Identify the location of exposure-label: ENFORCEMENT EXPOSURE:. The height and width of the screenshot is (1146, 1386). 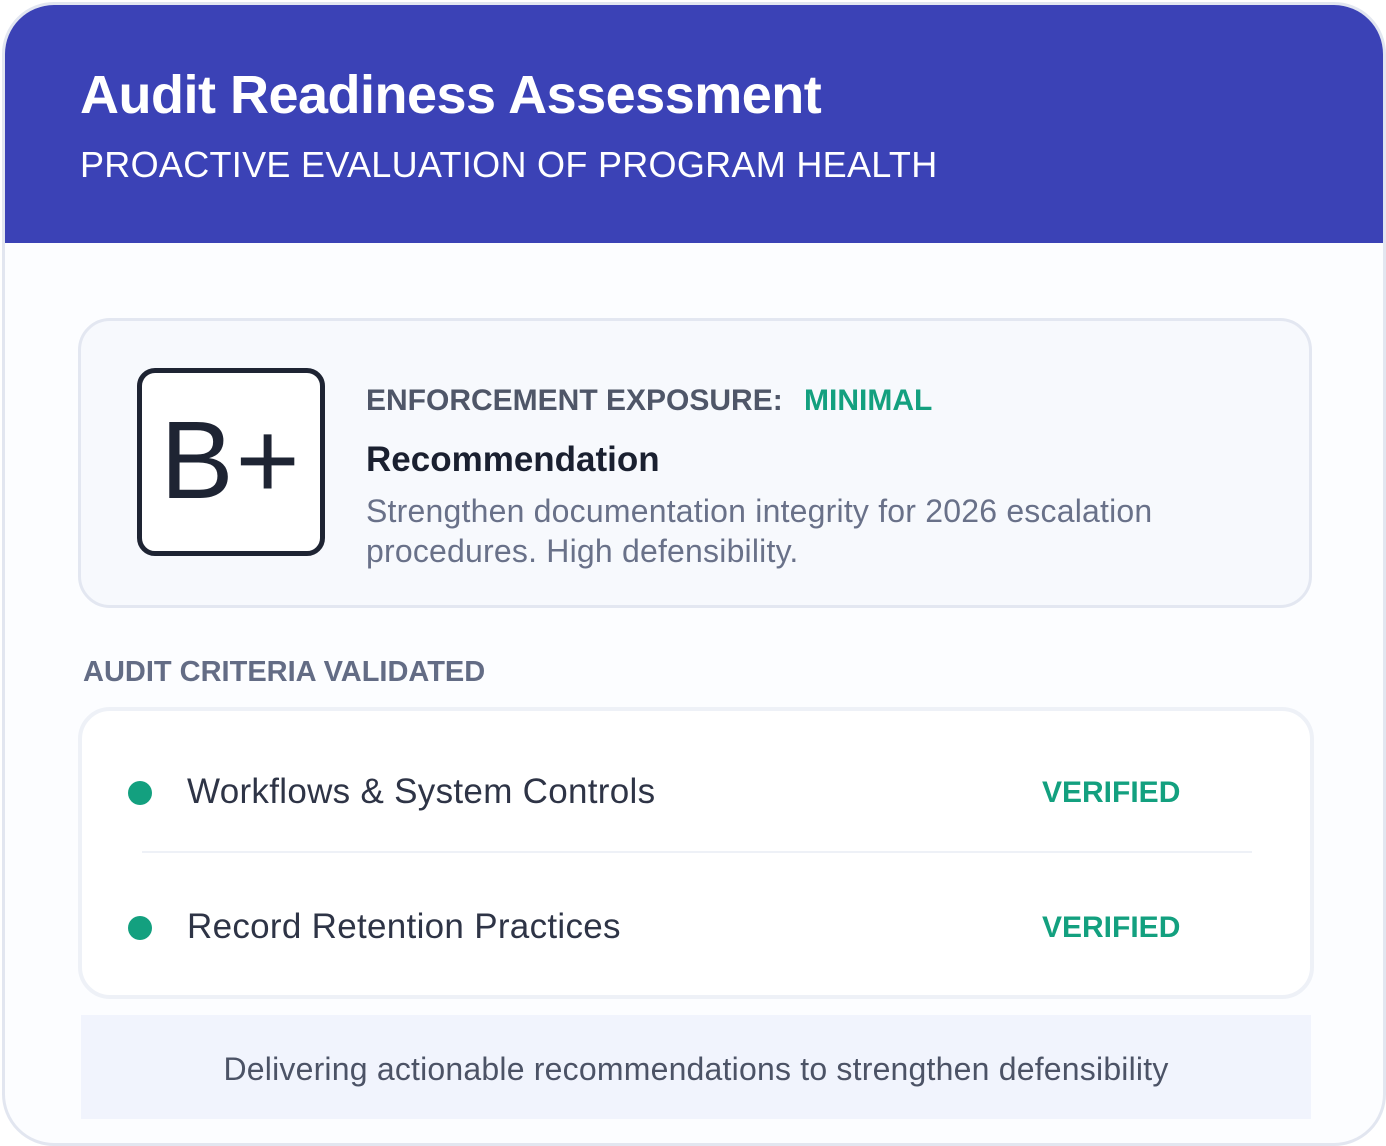
(574, 400).